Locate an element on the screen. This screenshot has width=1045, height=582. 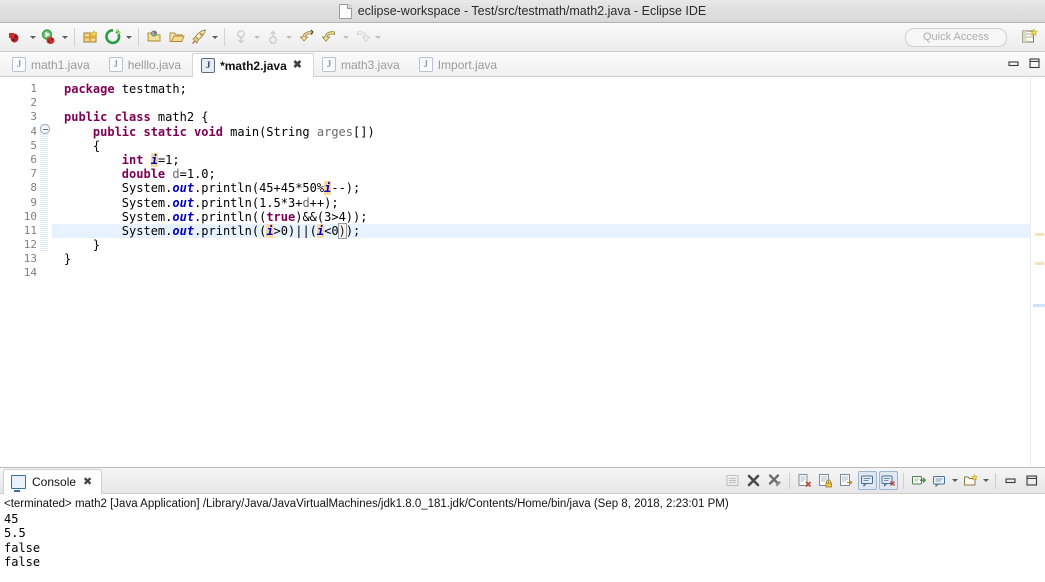
back-button is located at coordinates (329, 37).